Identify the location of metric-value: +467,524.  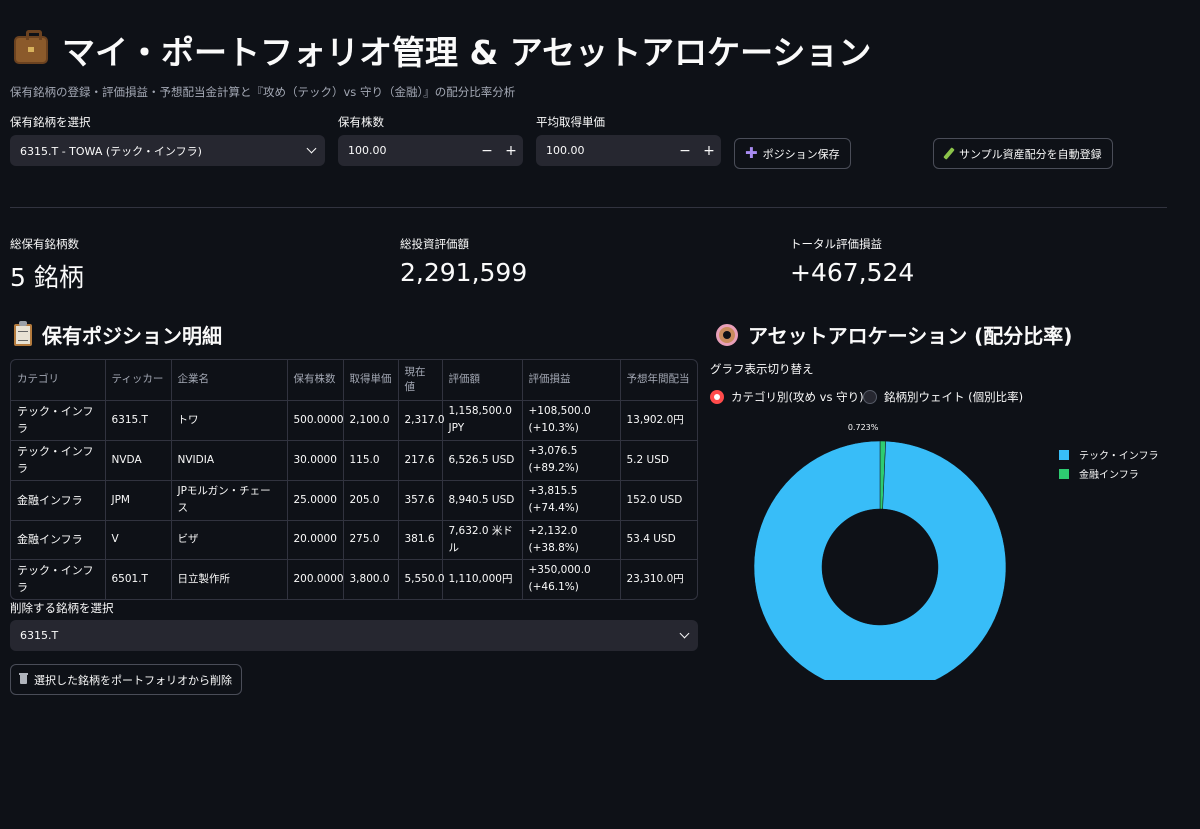
(852, 272).